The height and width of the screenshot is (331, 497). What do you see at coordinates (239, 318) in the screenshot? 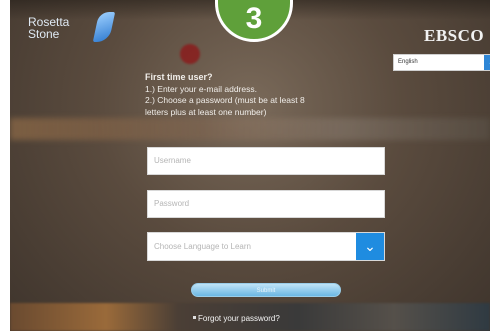
I see `forgot-password-link: Forgot your password?` at bounding box center [239, 318].